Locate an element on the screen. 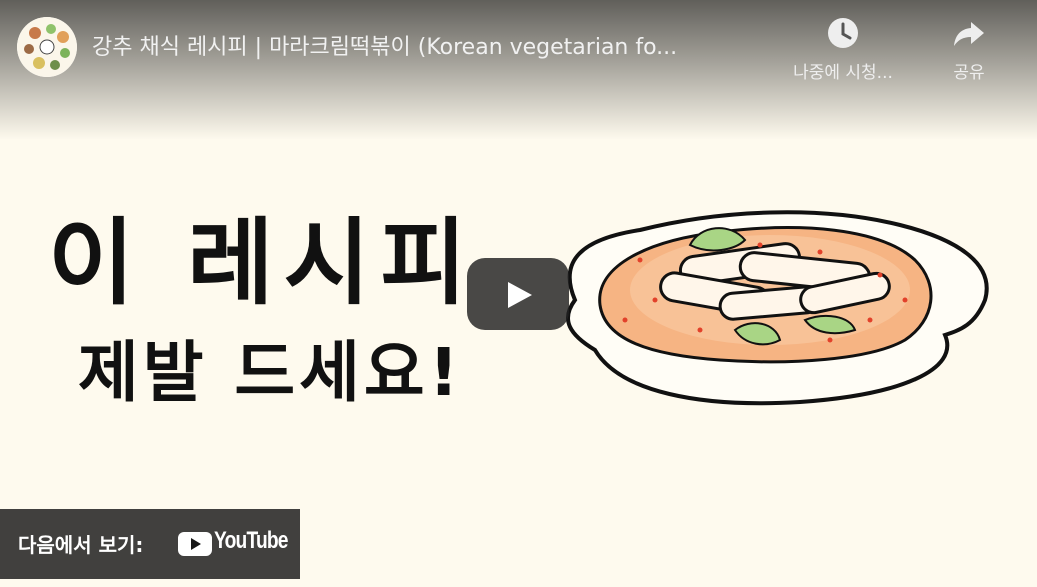 Image resolution: width=1037 pixels, height=587 pixels. youtube-play-logo-icon is located at coordinates (195, 544).